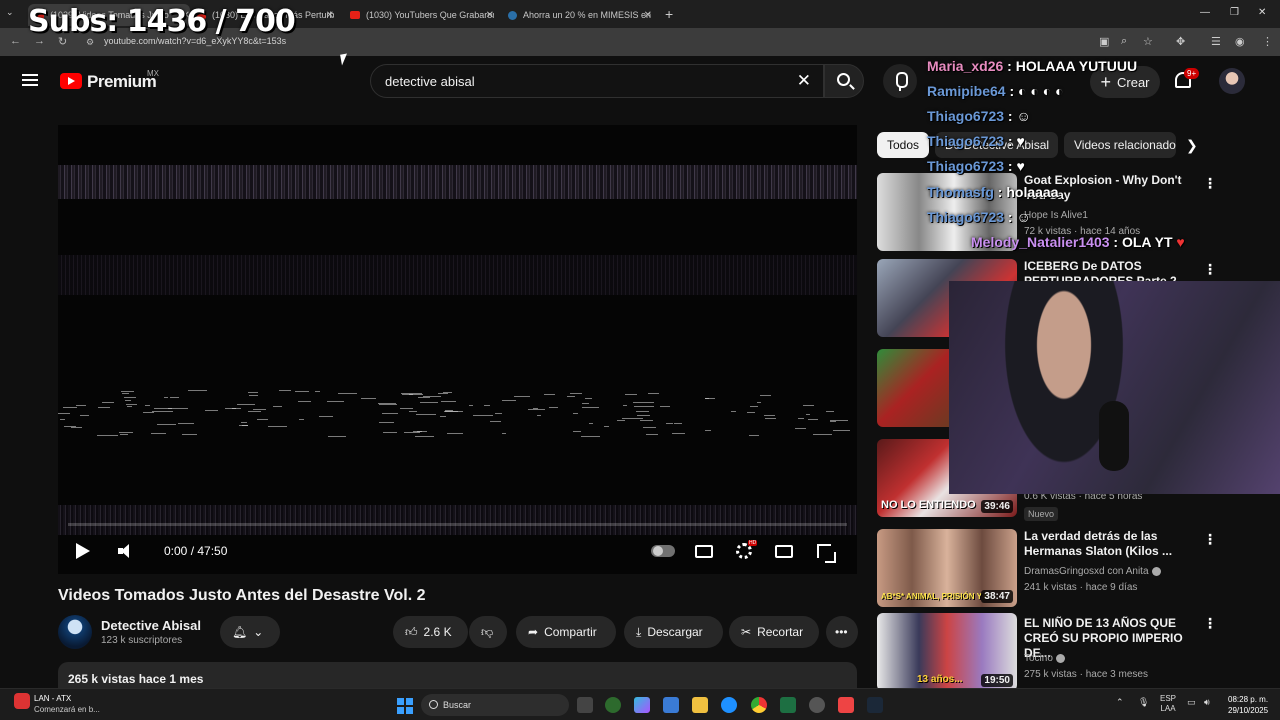 Image resolution: width=1280 pixels, height=720 pixels. What do you see at coordinates (15, 41) in the screenshot?
I see `back-arrow-icon: ←` at bounding box center [15, 41].